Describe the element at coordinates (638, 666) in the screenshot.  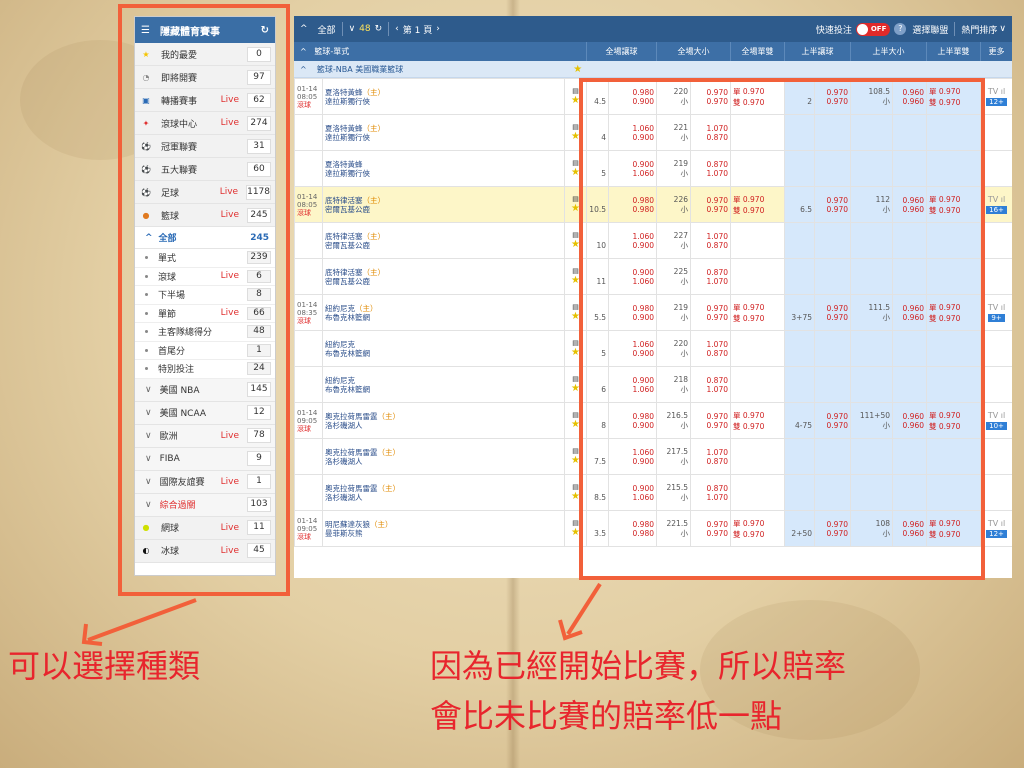
I see `annotation-right-line1: 因為已經開始比賽，所以賠率` at that location.